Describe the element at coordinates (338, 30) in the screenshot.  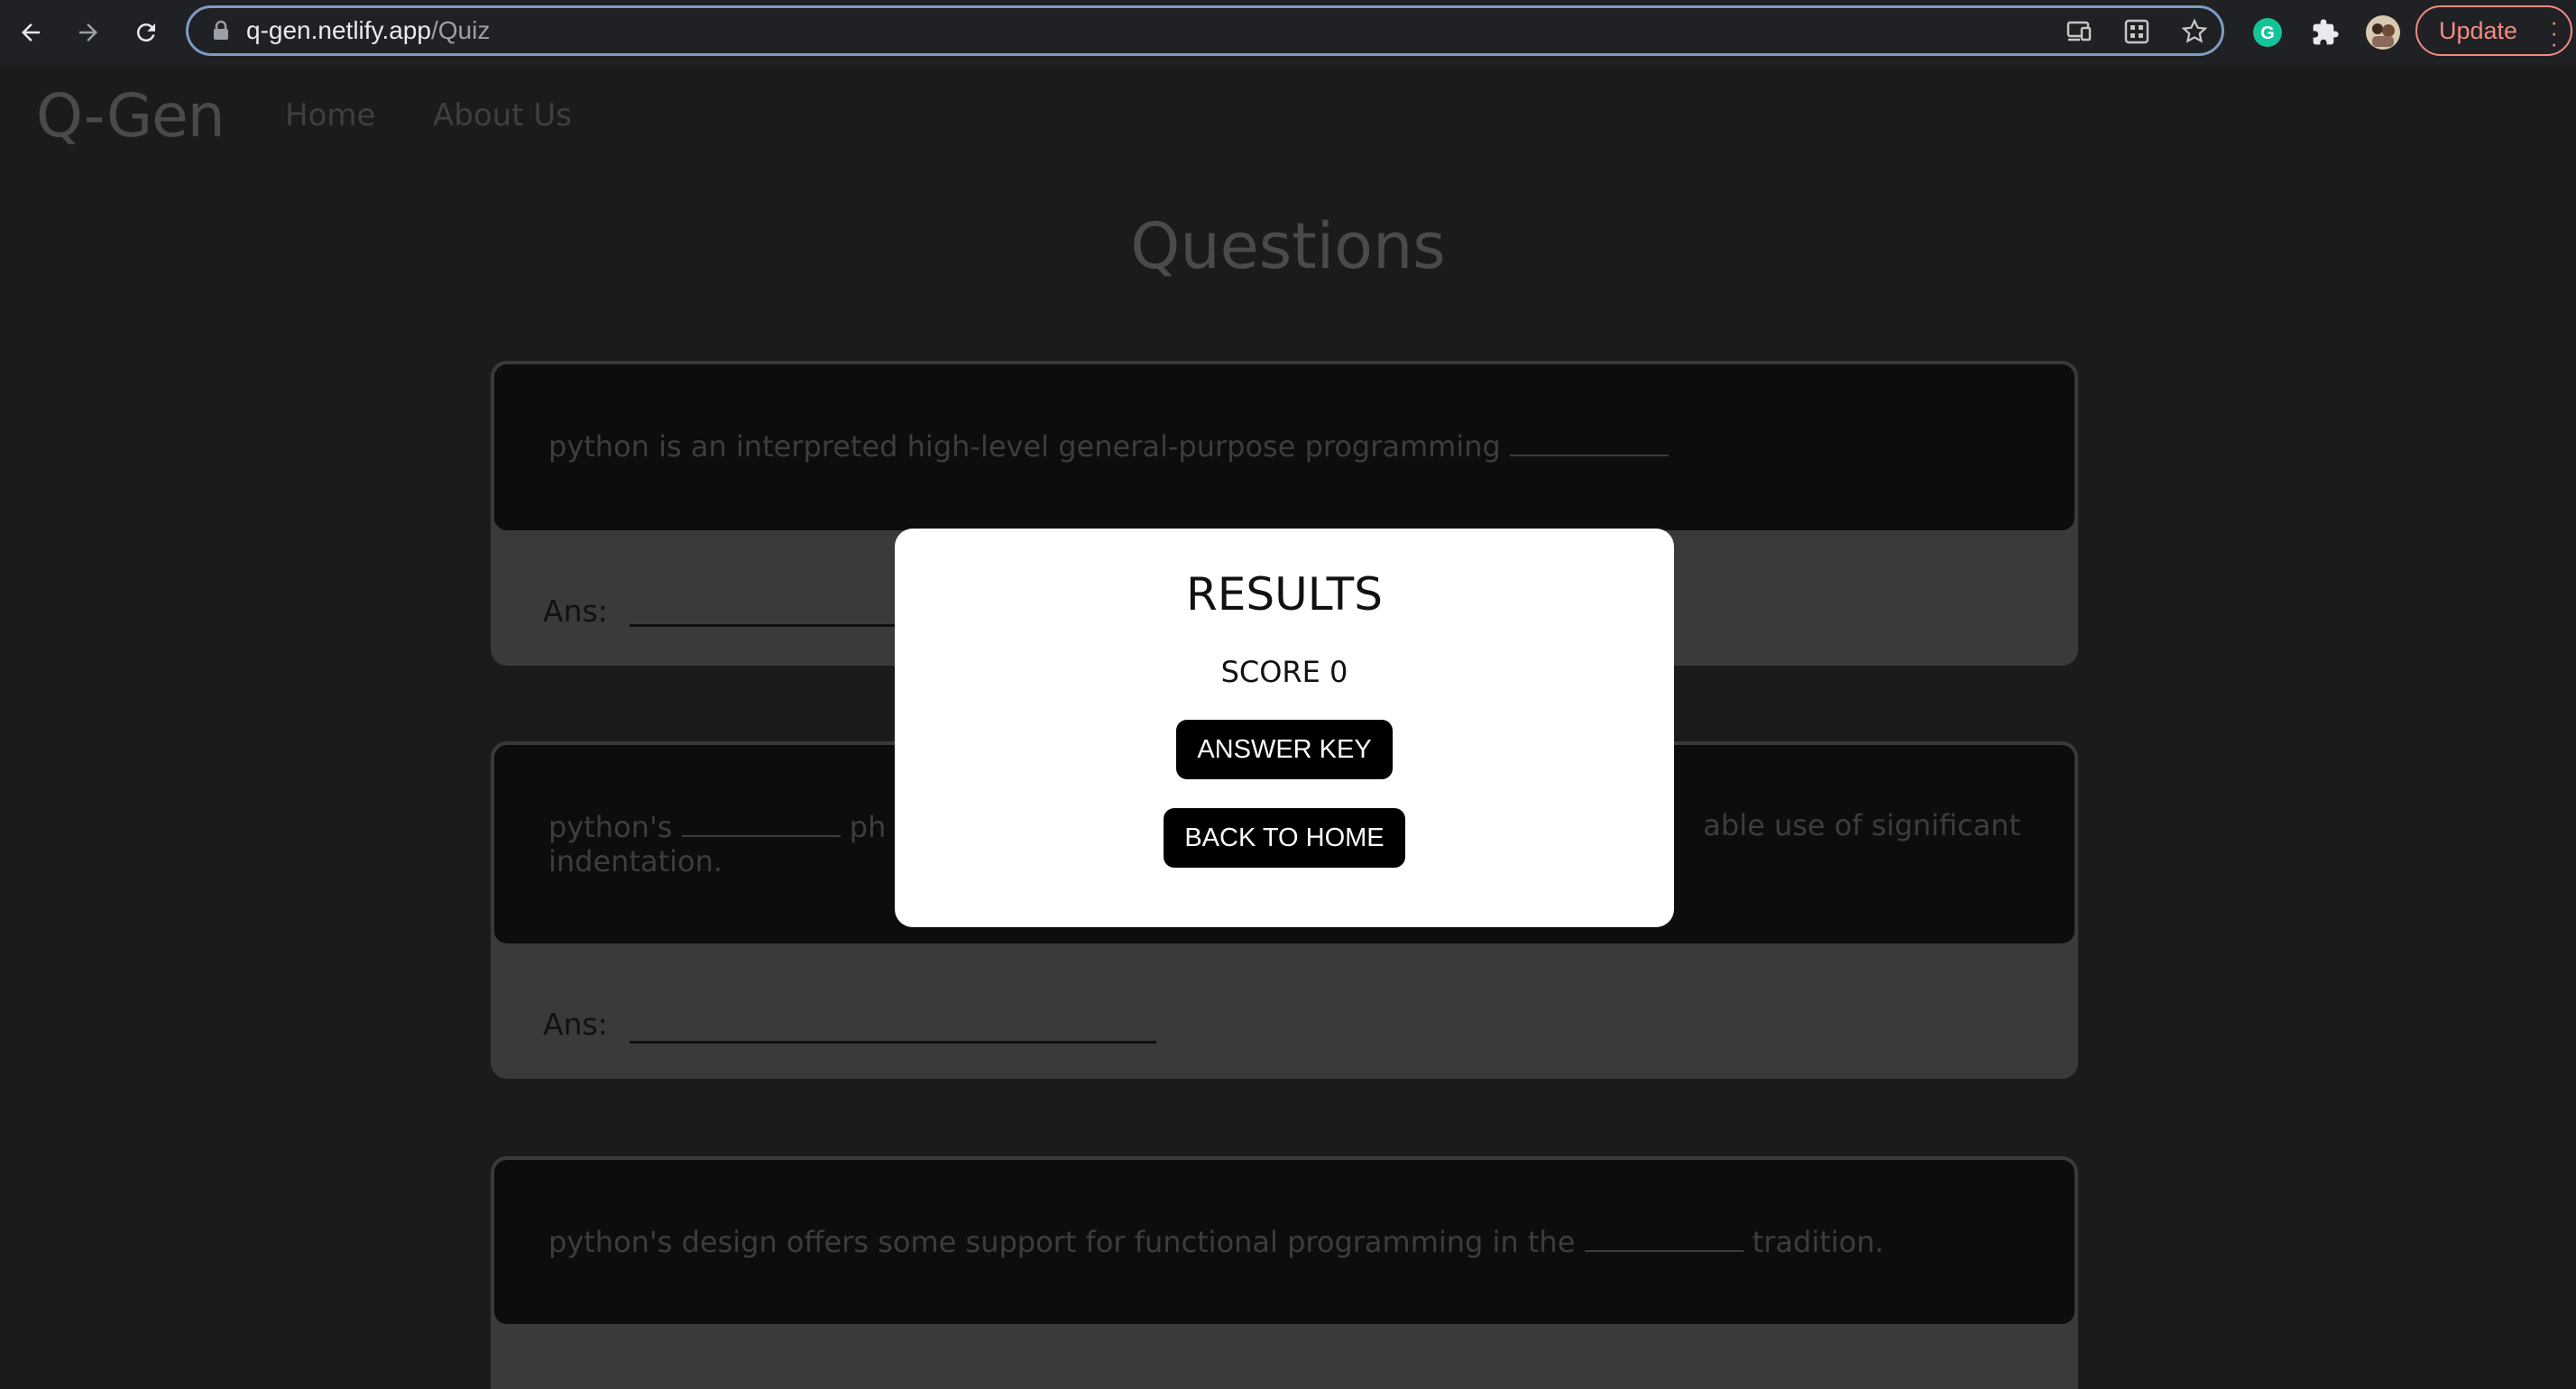
I see `url-host: q-gen.netlify.app` at that location.